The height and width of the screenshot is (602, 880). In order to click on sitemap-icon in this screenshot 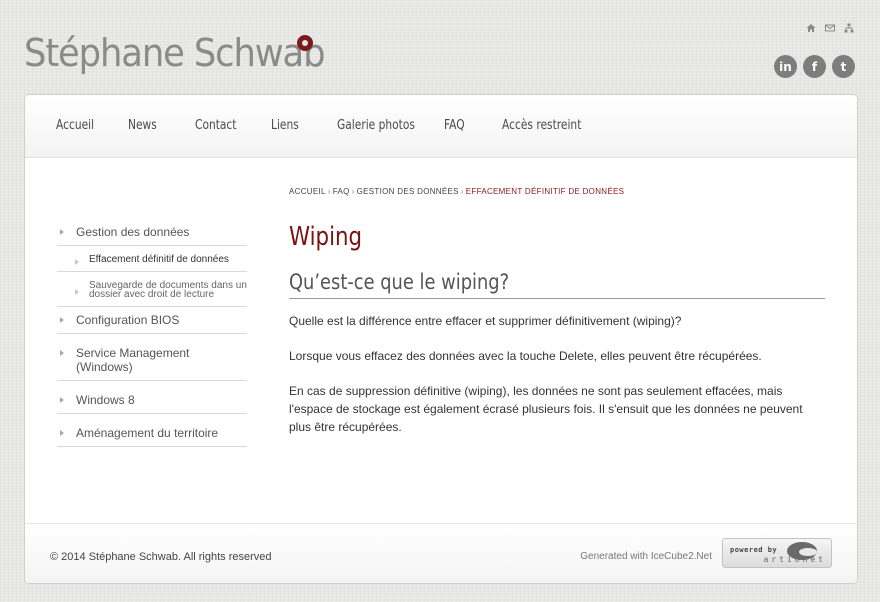, I will do `click(849, 26)`.